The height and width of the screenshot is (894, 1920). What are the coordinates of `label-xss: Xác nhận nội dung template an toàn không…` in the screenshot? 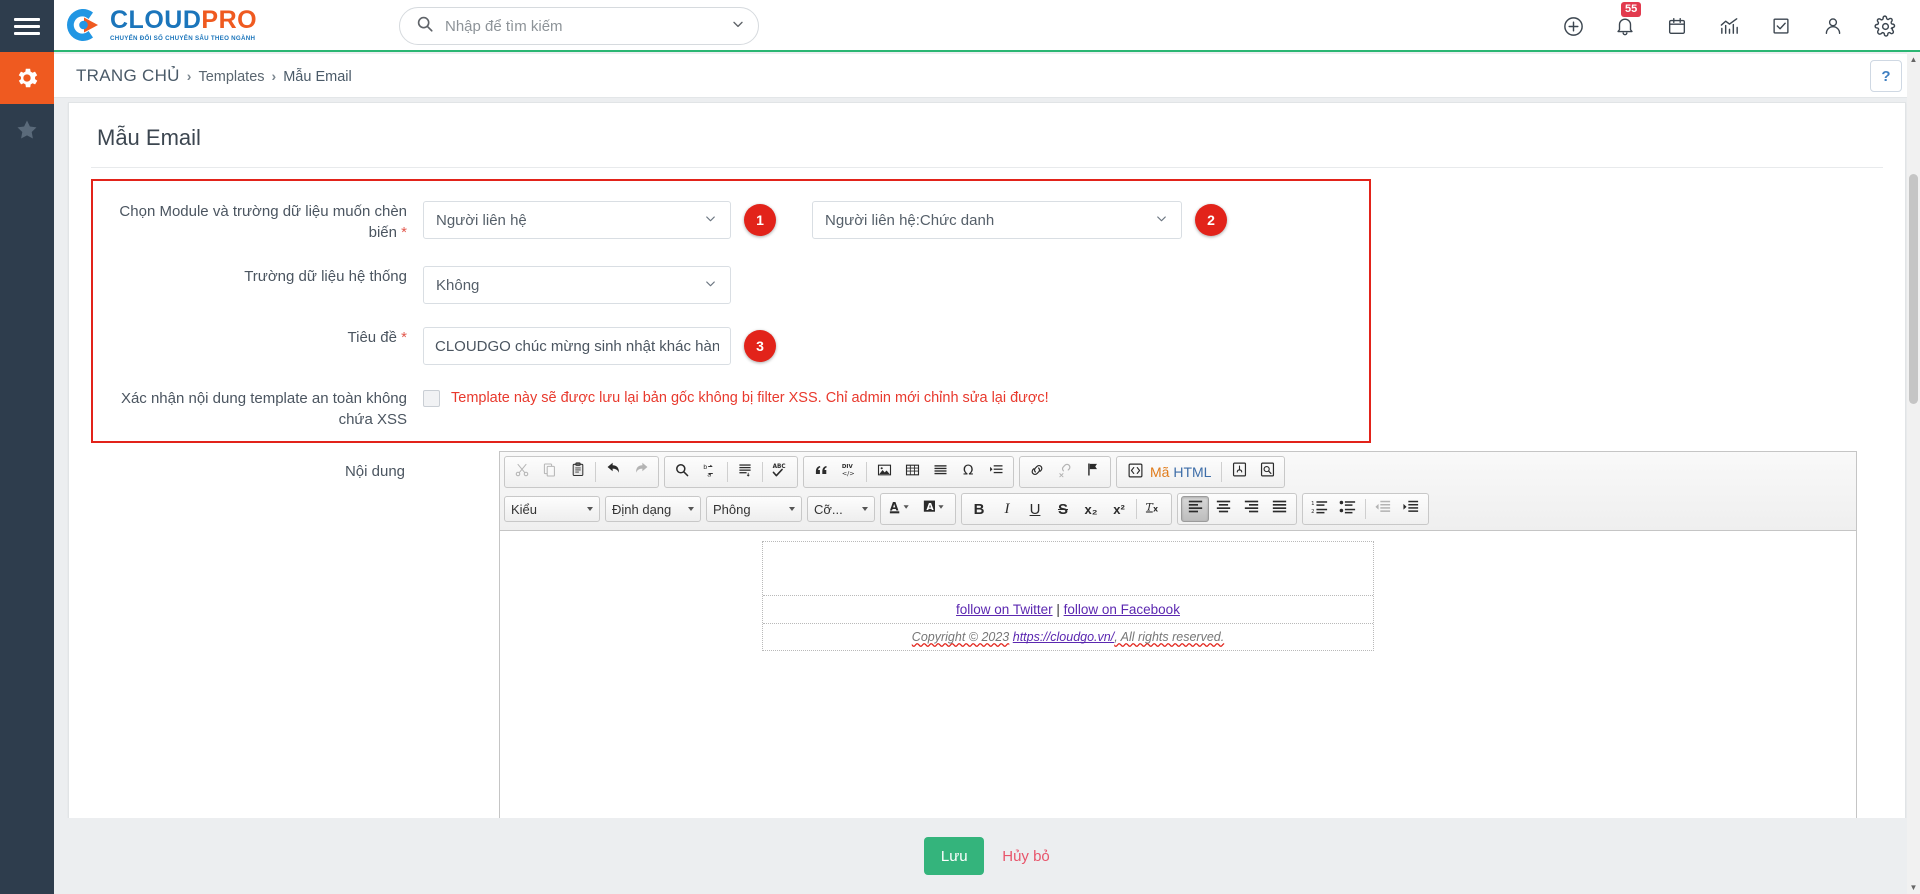 It's located at (263, 409).